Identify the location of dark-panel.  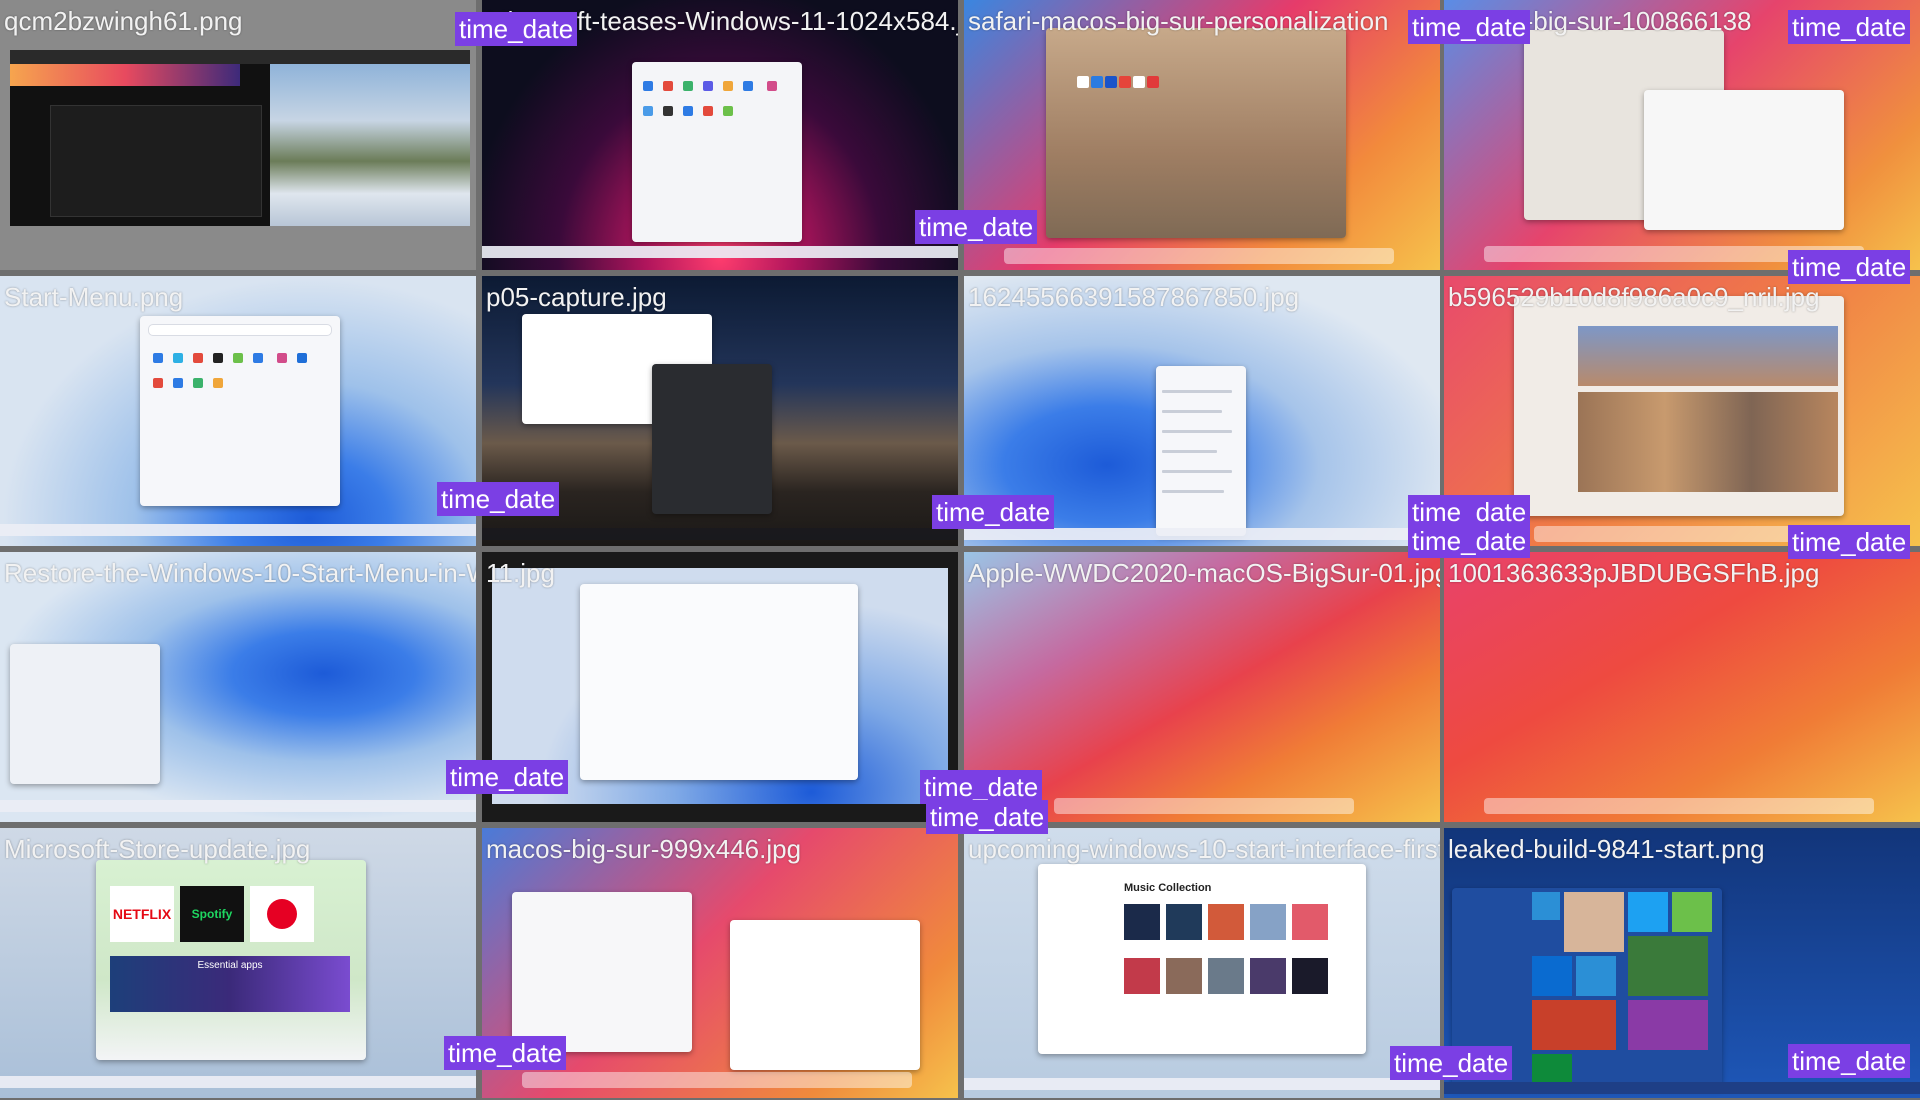
(156, 161).